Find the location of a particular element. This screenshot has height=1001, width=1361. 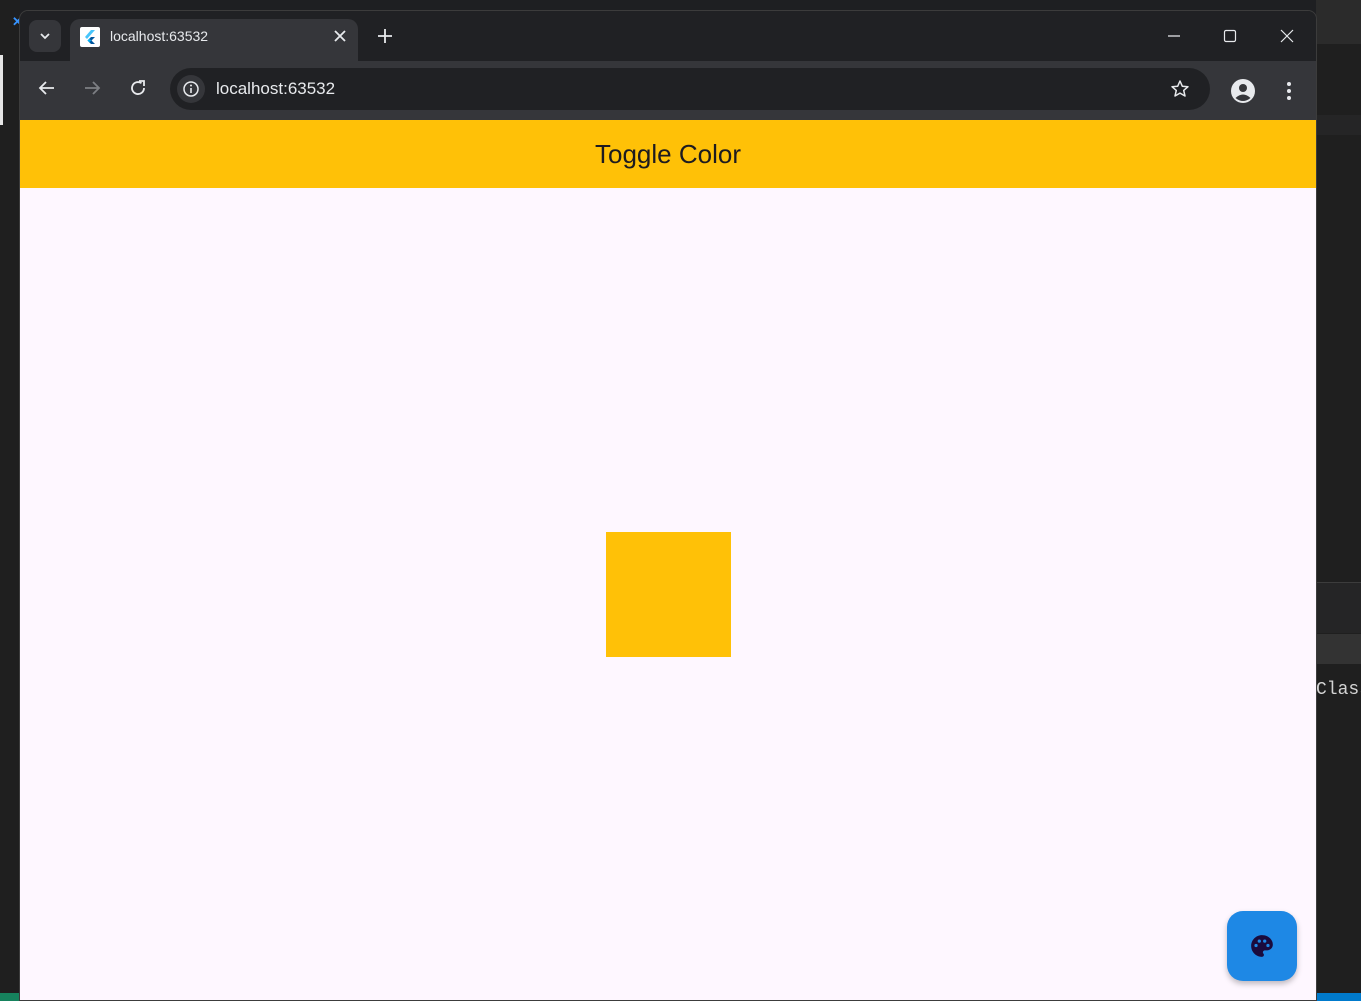

tab-search-button is located at coordinates (45, 36).